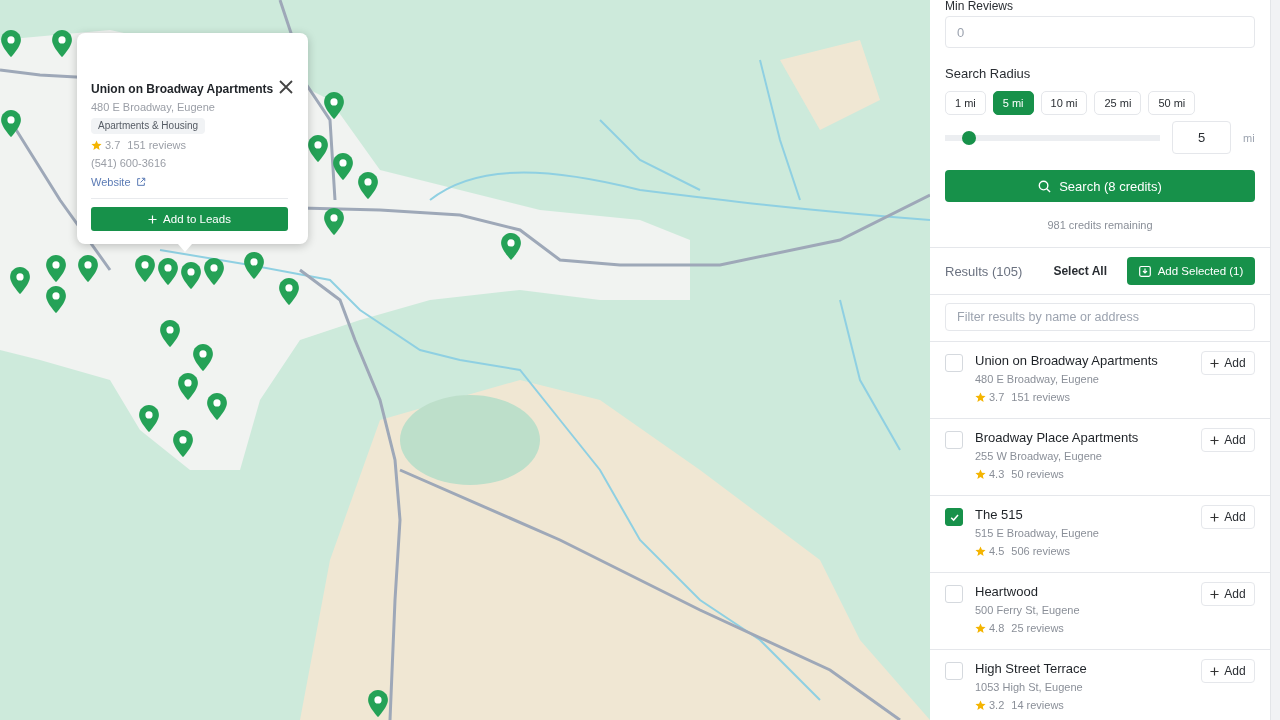 This screenshot has width=1280, height=720. Describe the element at coordinates (1118, 103) in the screenshot. I see `radius-option: 25 mi` at that location.